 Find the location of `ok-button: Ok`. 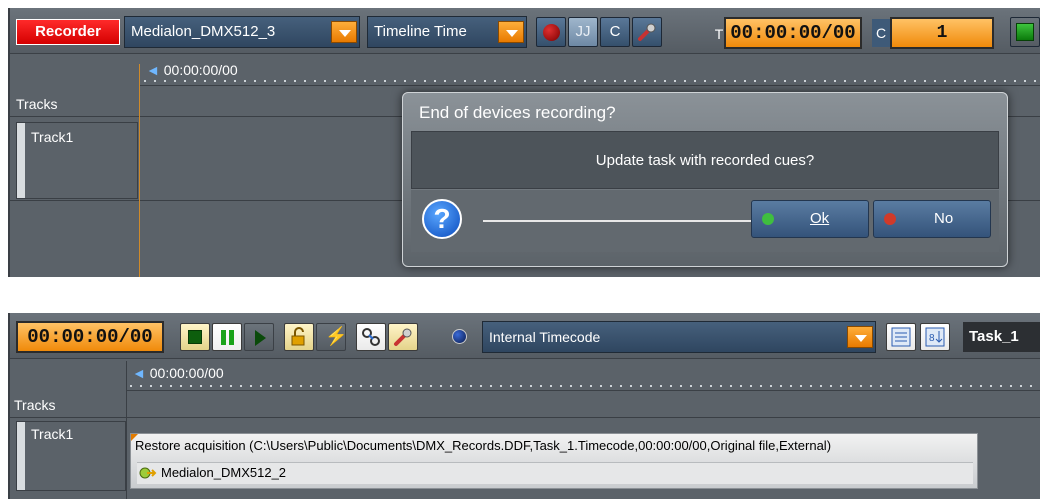

ok-button: Ok is located at coordinates (810, 219).